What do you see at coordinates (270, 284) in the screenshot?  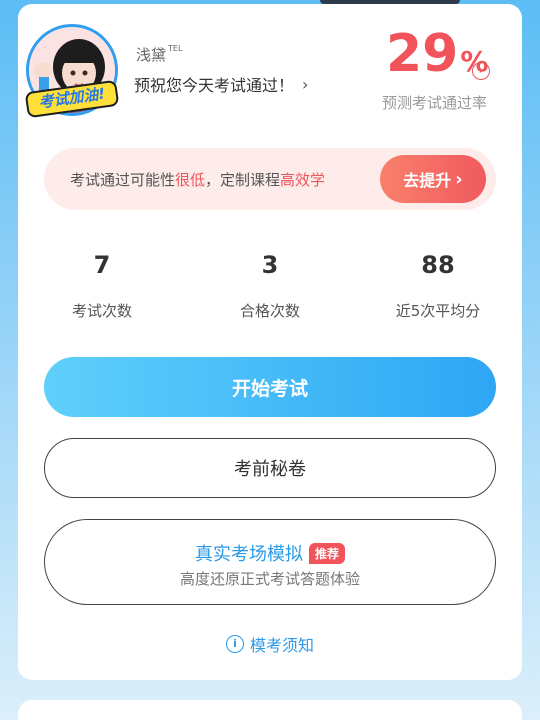 I see `stat-pass-count: 3 合格次数` at bounding box center [270, 284].